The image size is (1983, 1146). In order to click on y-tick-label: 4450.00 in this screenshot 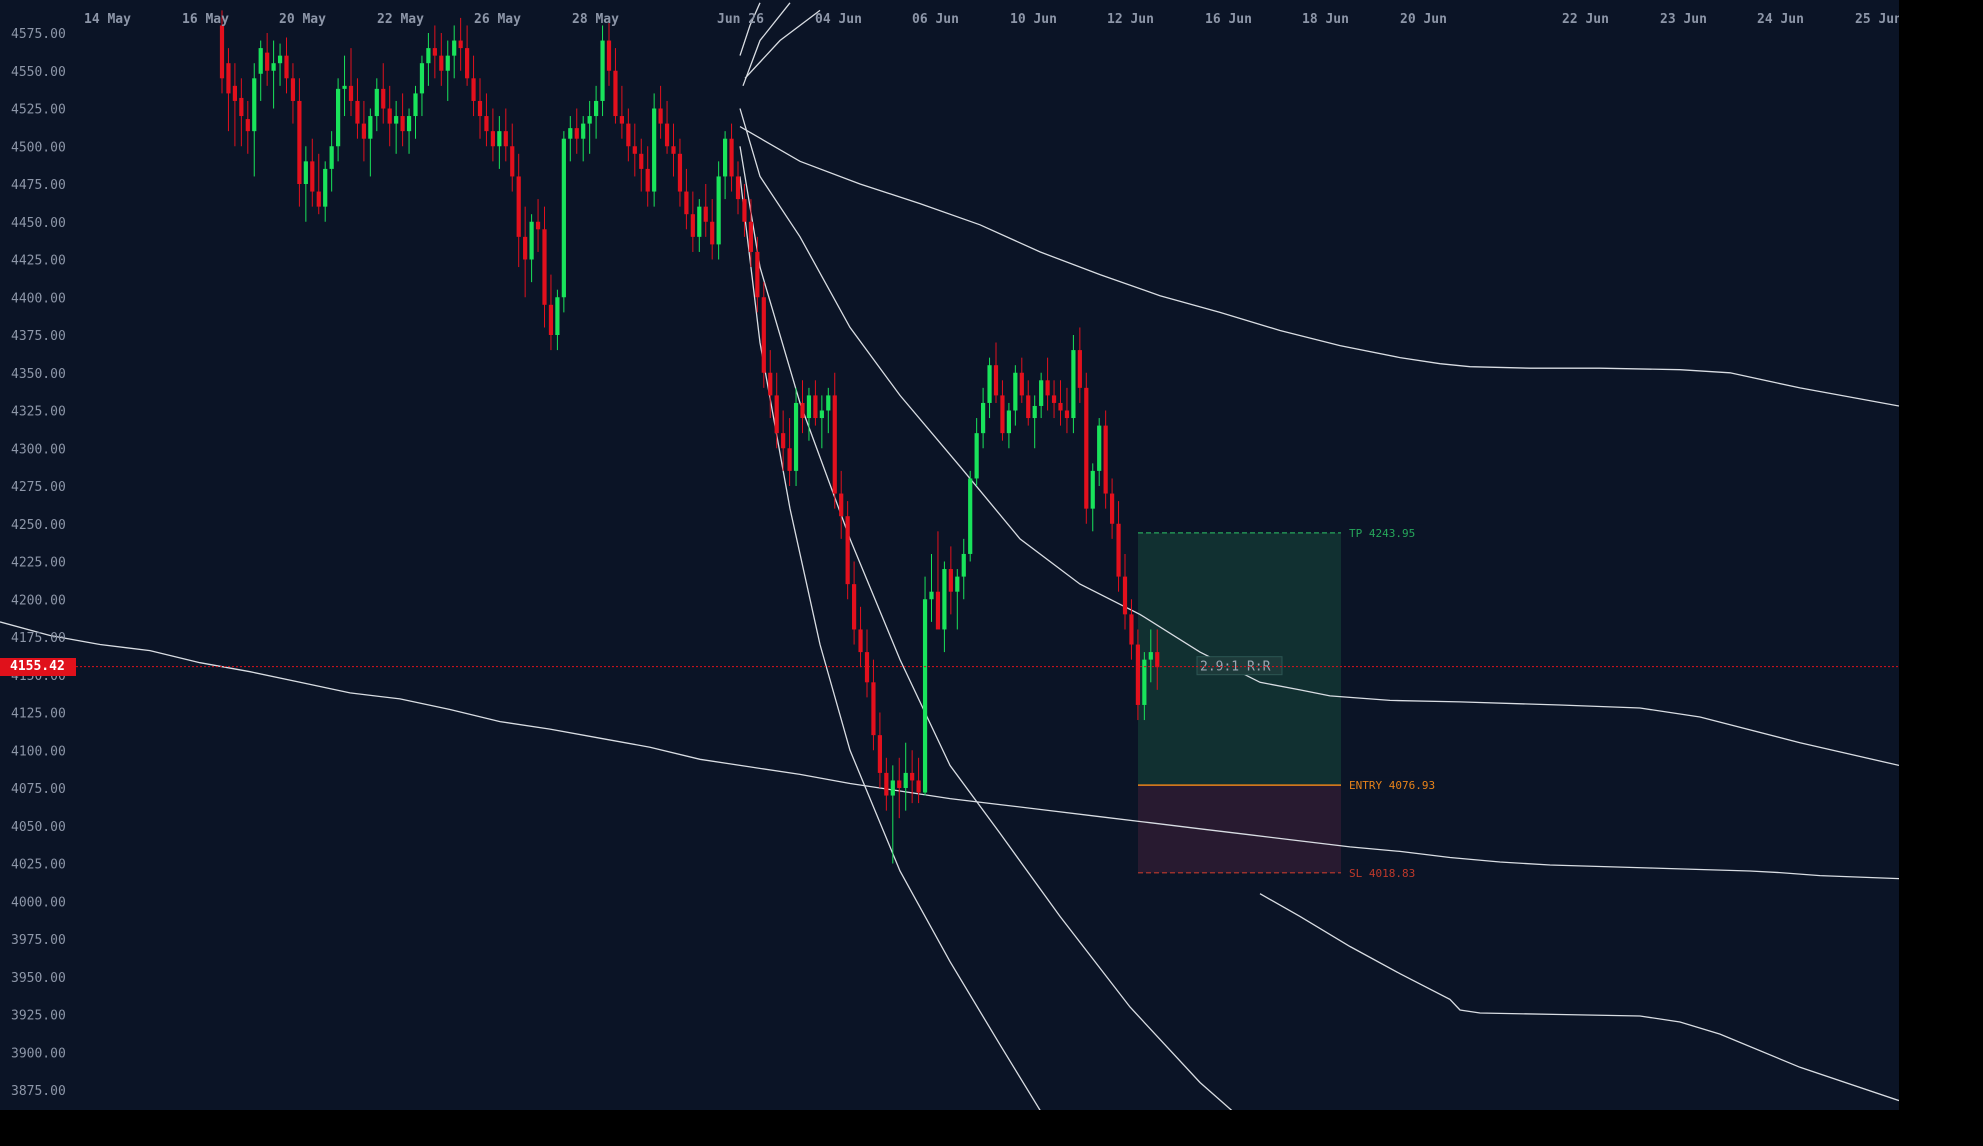, I will do `click(38, 223)`.